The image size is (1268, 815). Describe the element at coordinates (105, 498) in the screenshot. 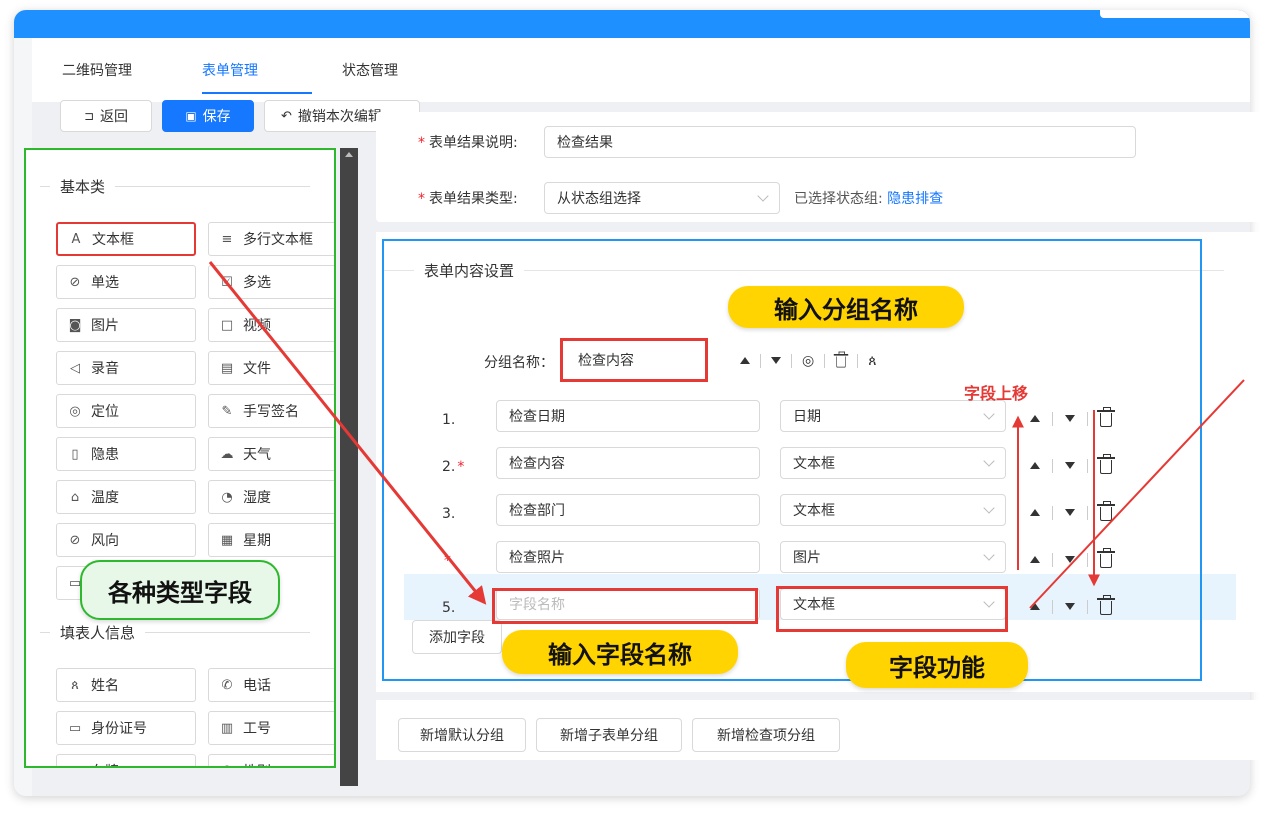

I see `palette-item-label: 温度` at that location.